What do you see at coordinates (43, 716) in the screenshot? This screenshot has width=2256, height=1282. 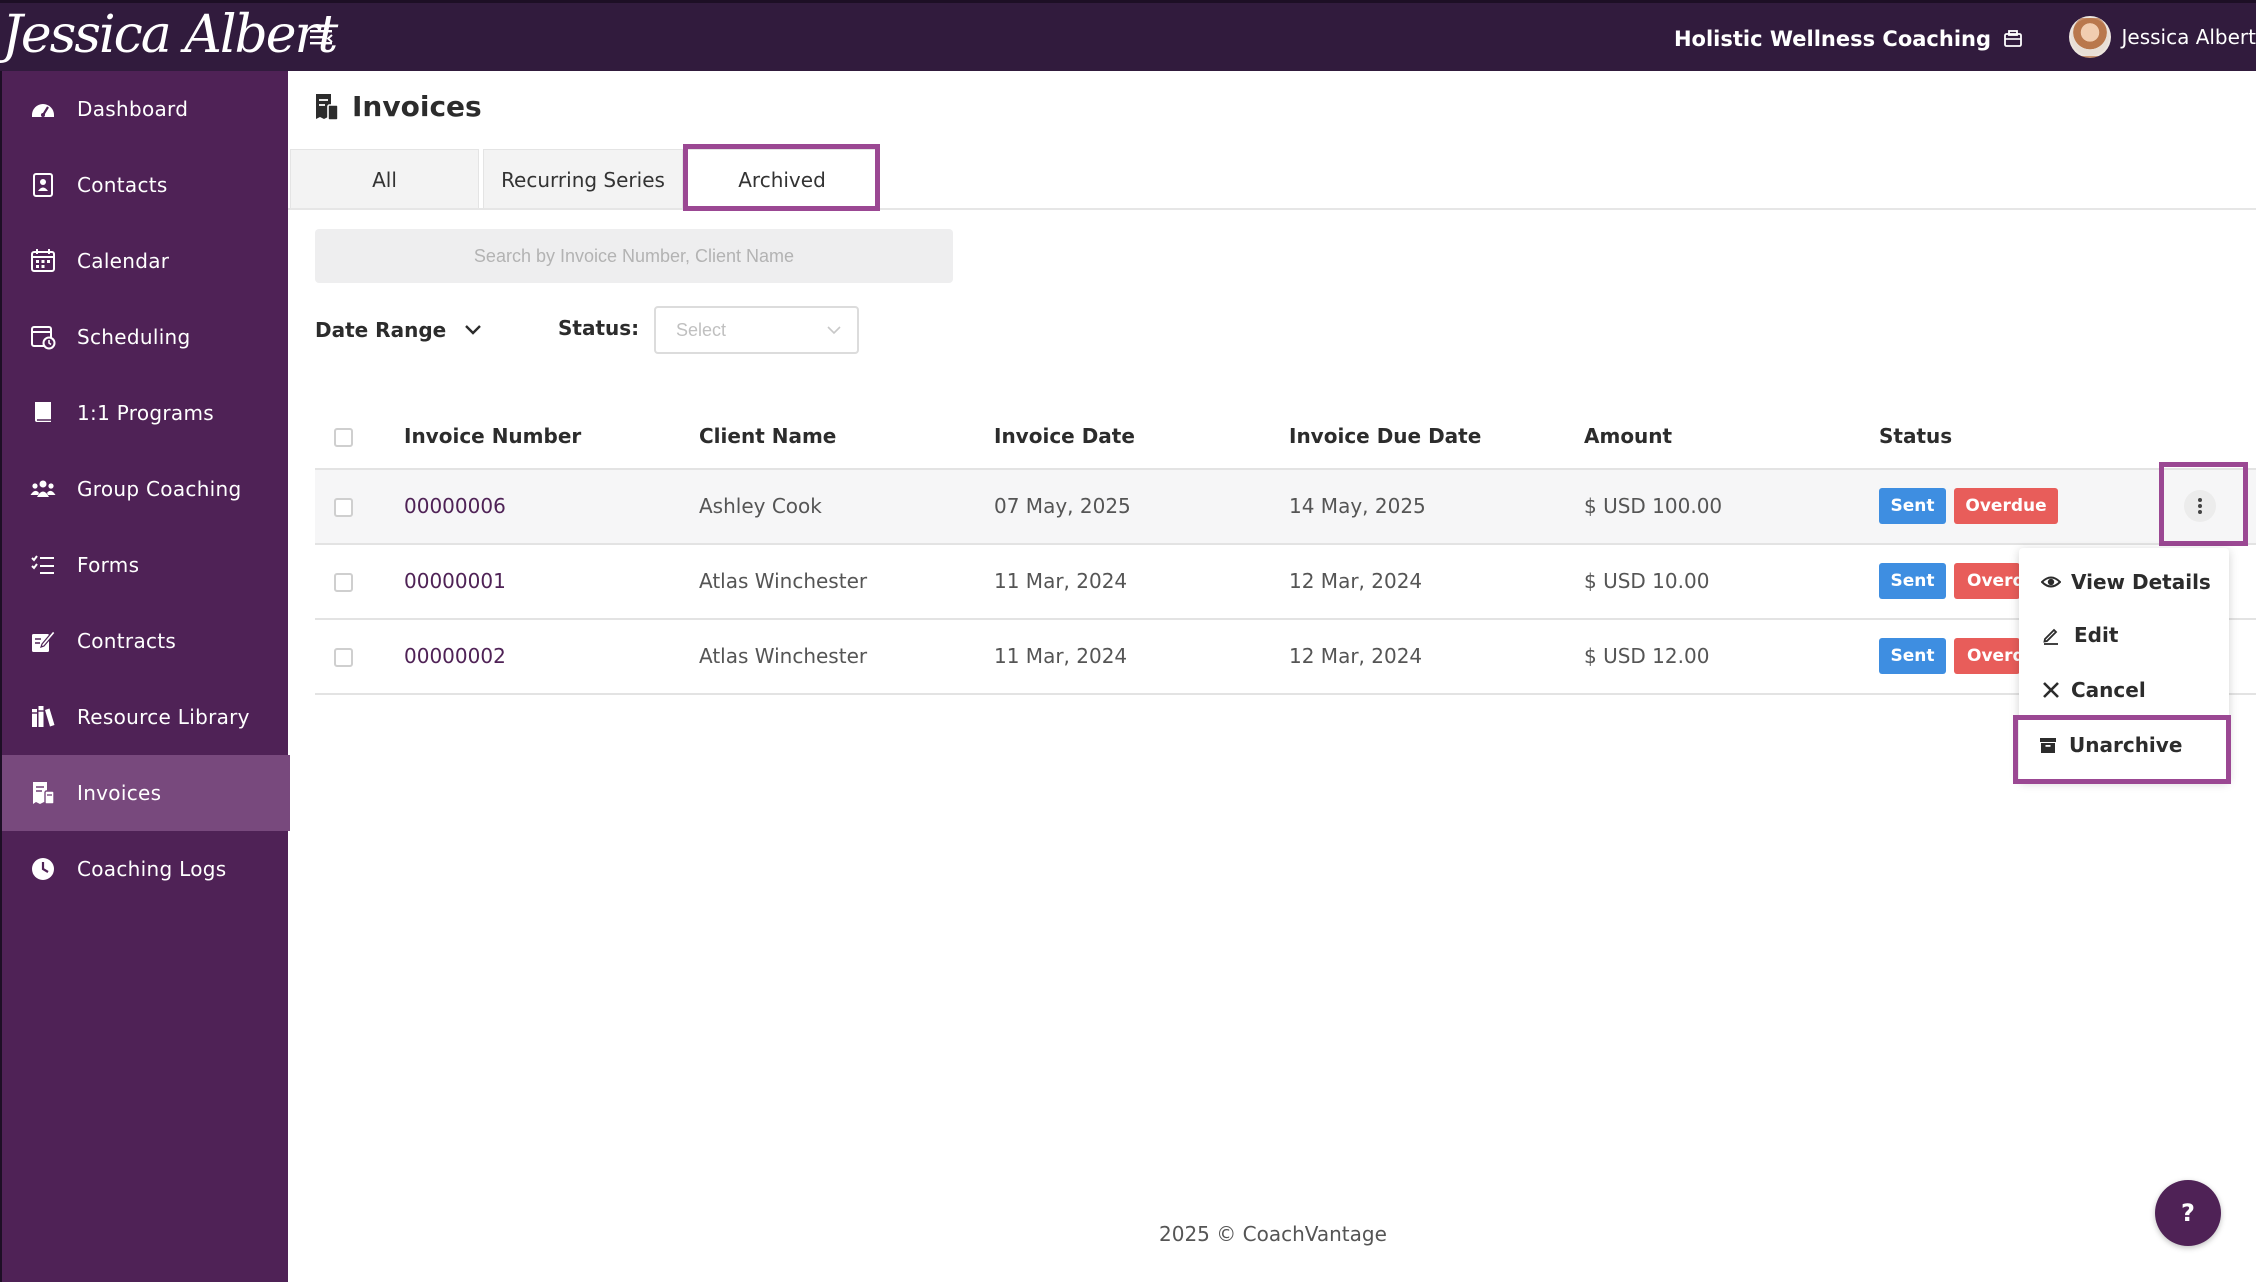 I see `library-icon` at bounding box center [43, 716].